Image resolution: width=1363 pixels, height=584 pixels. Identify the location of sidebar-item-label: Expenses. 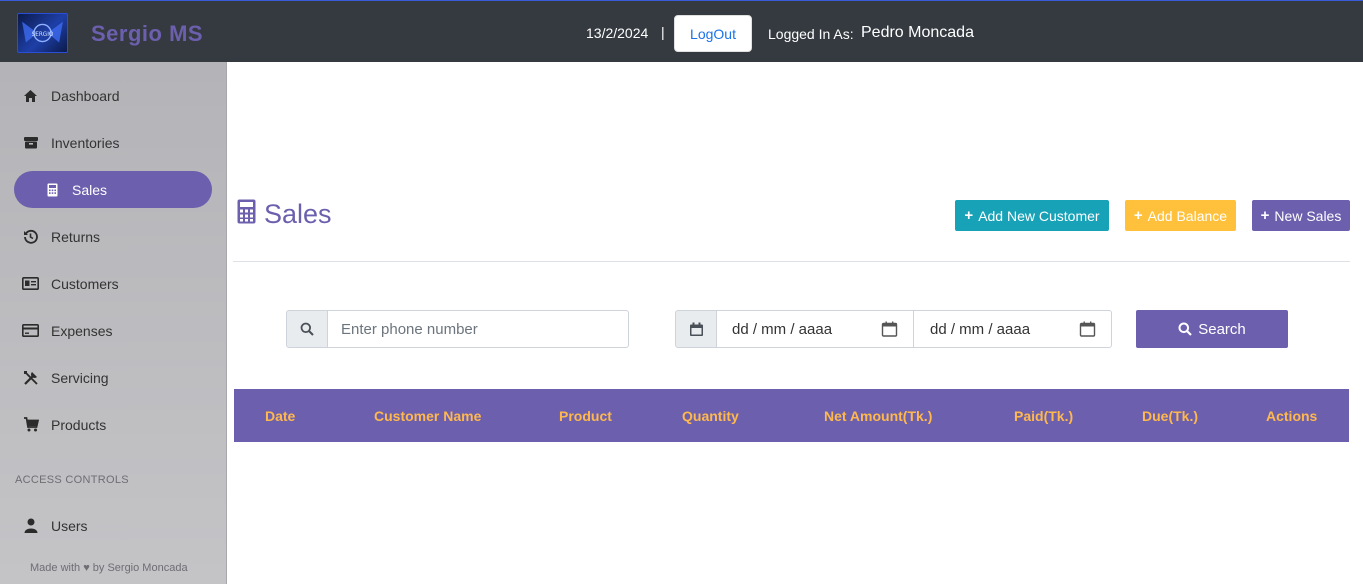
(82, 330).